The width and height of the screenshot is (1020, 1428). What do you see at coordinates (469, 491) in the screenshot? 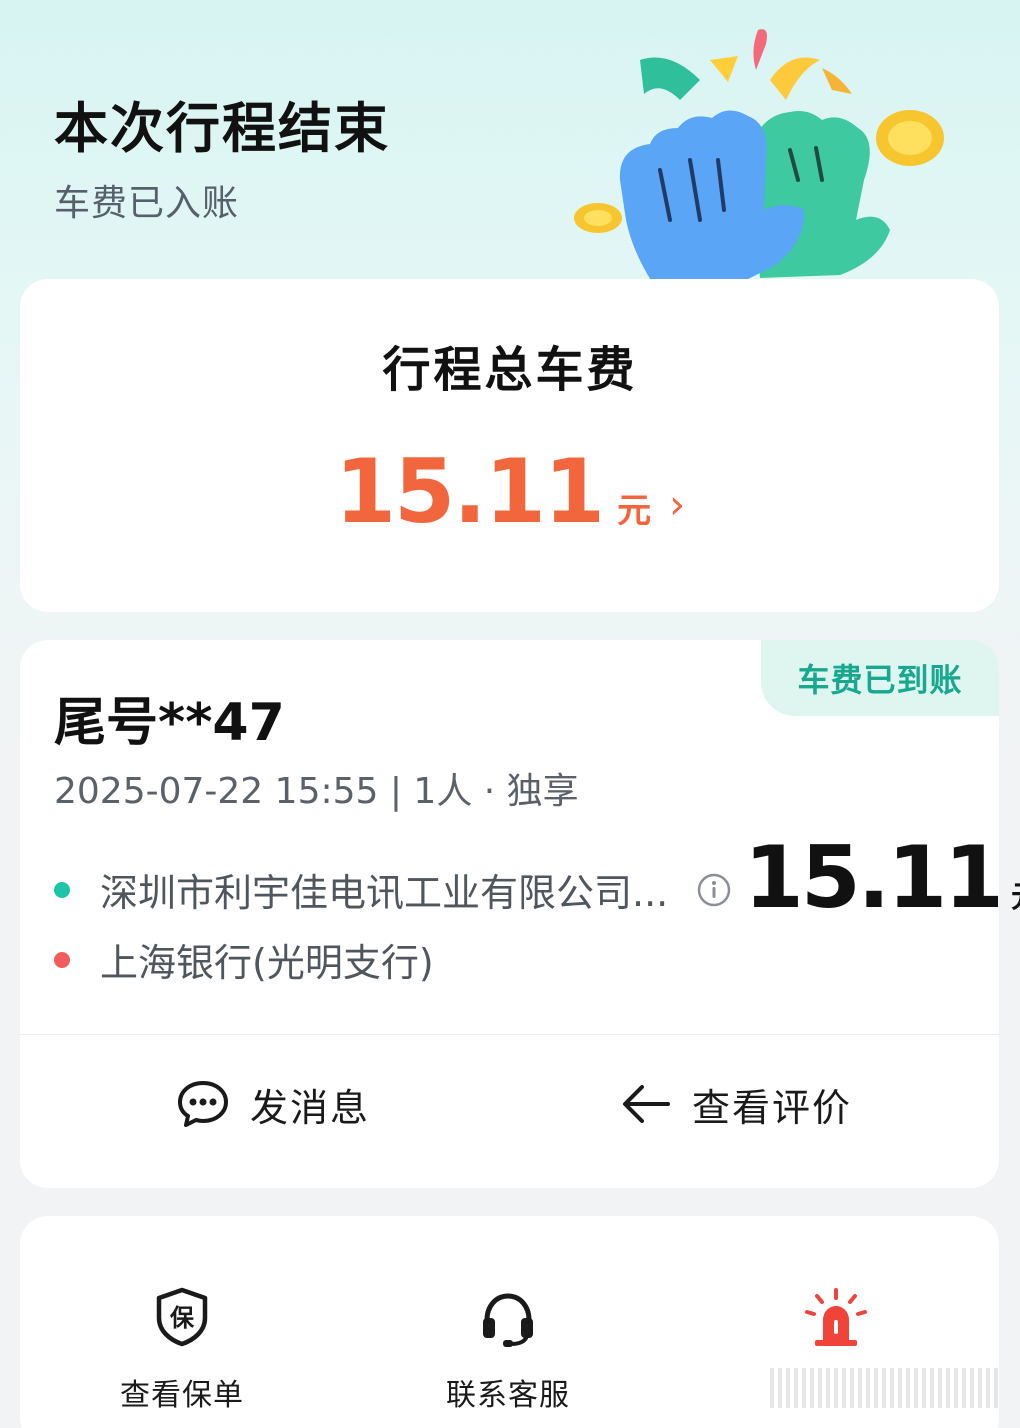
I see `fare-amount: 15.11` at bounding box center [469, 491].